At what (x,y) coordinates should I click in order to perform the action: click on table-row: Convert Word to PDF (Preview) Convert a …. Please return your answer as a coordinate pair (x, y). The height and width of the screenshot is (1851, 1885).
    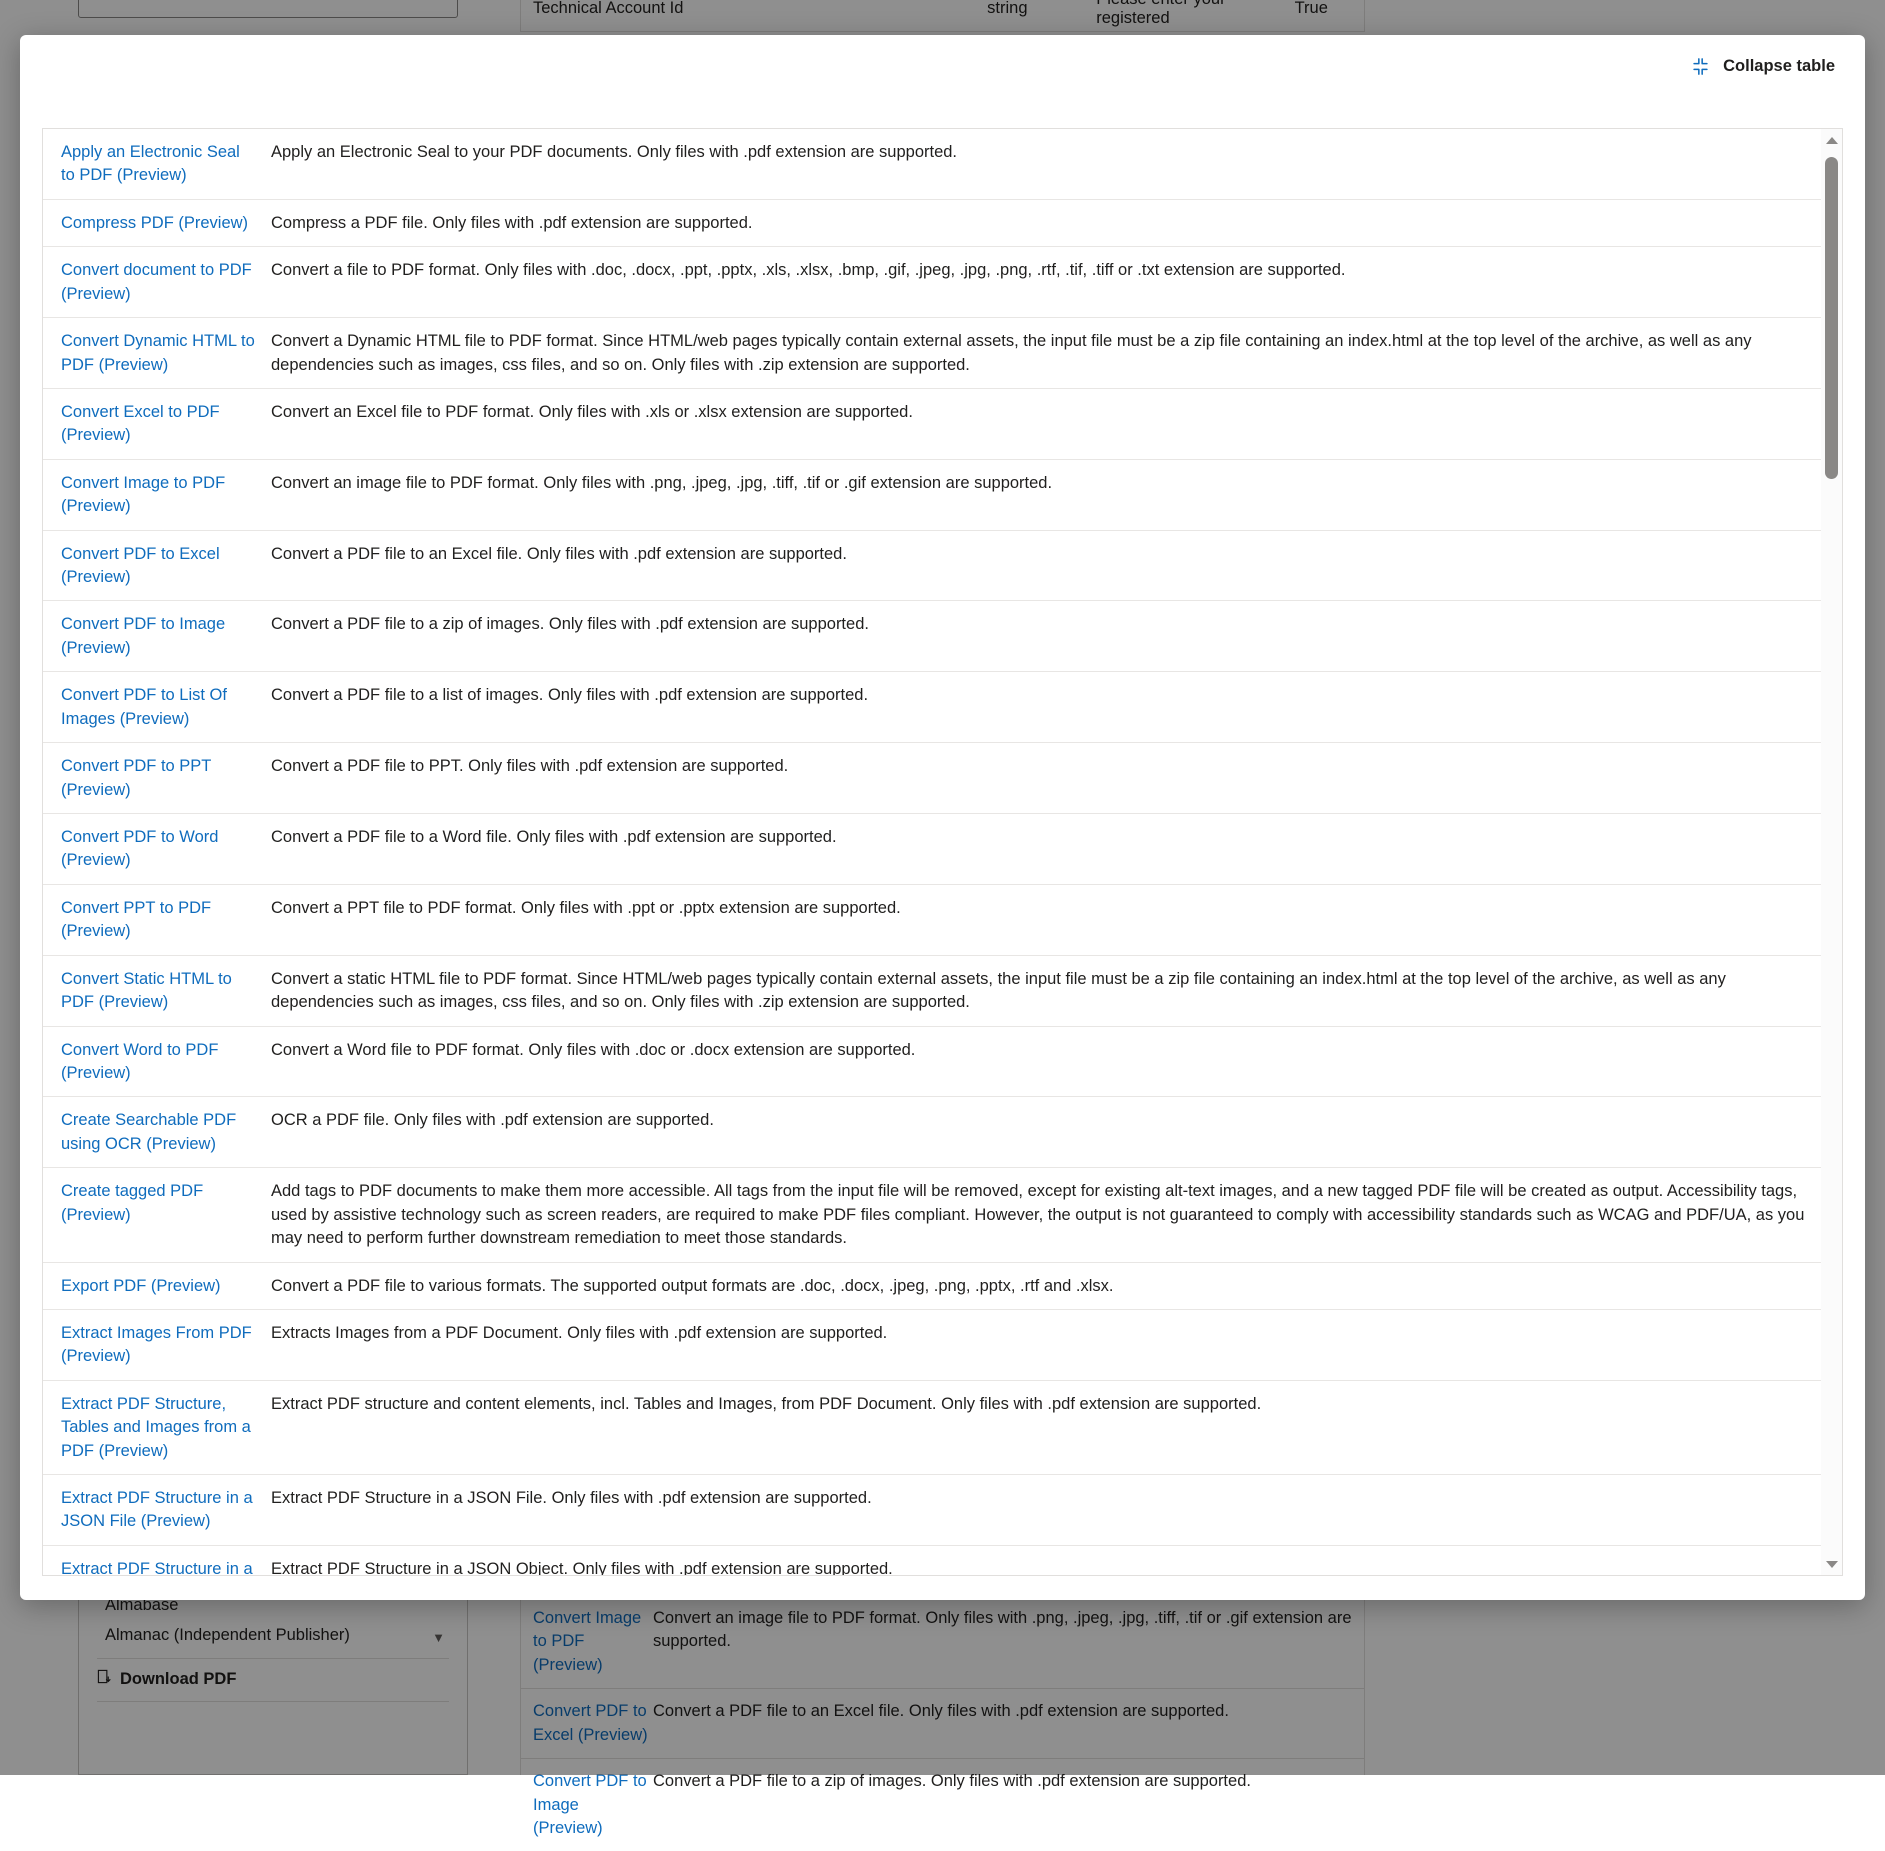
    Looking at the image, I should click on (942, 1061).